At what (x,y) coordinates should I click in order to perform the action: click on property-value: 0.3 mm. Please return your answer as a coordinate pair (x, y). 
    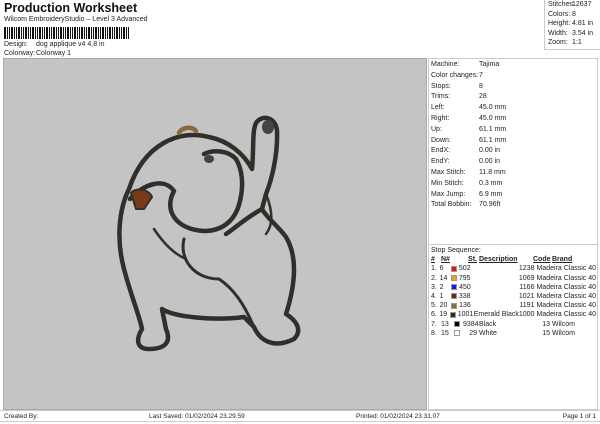
    Looking at the image, I should click on (491, 183).